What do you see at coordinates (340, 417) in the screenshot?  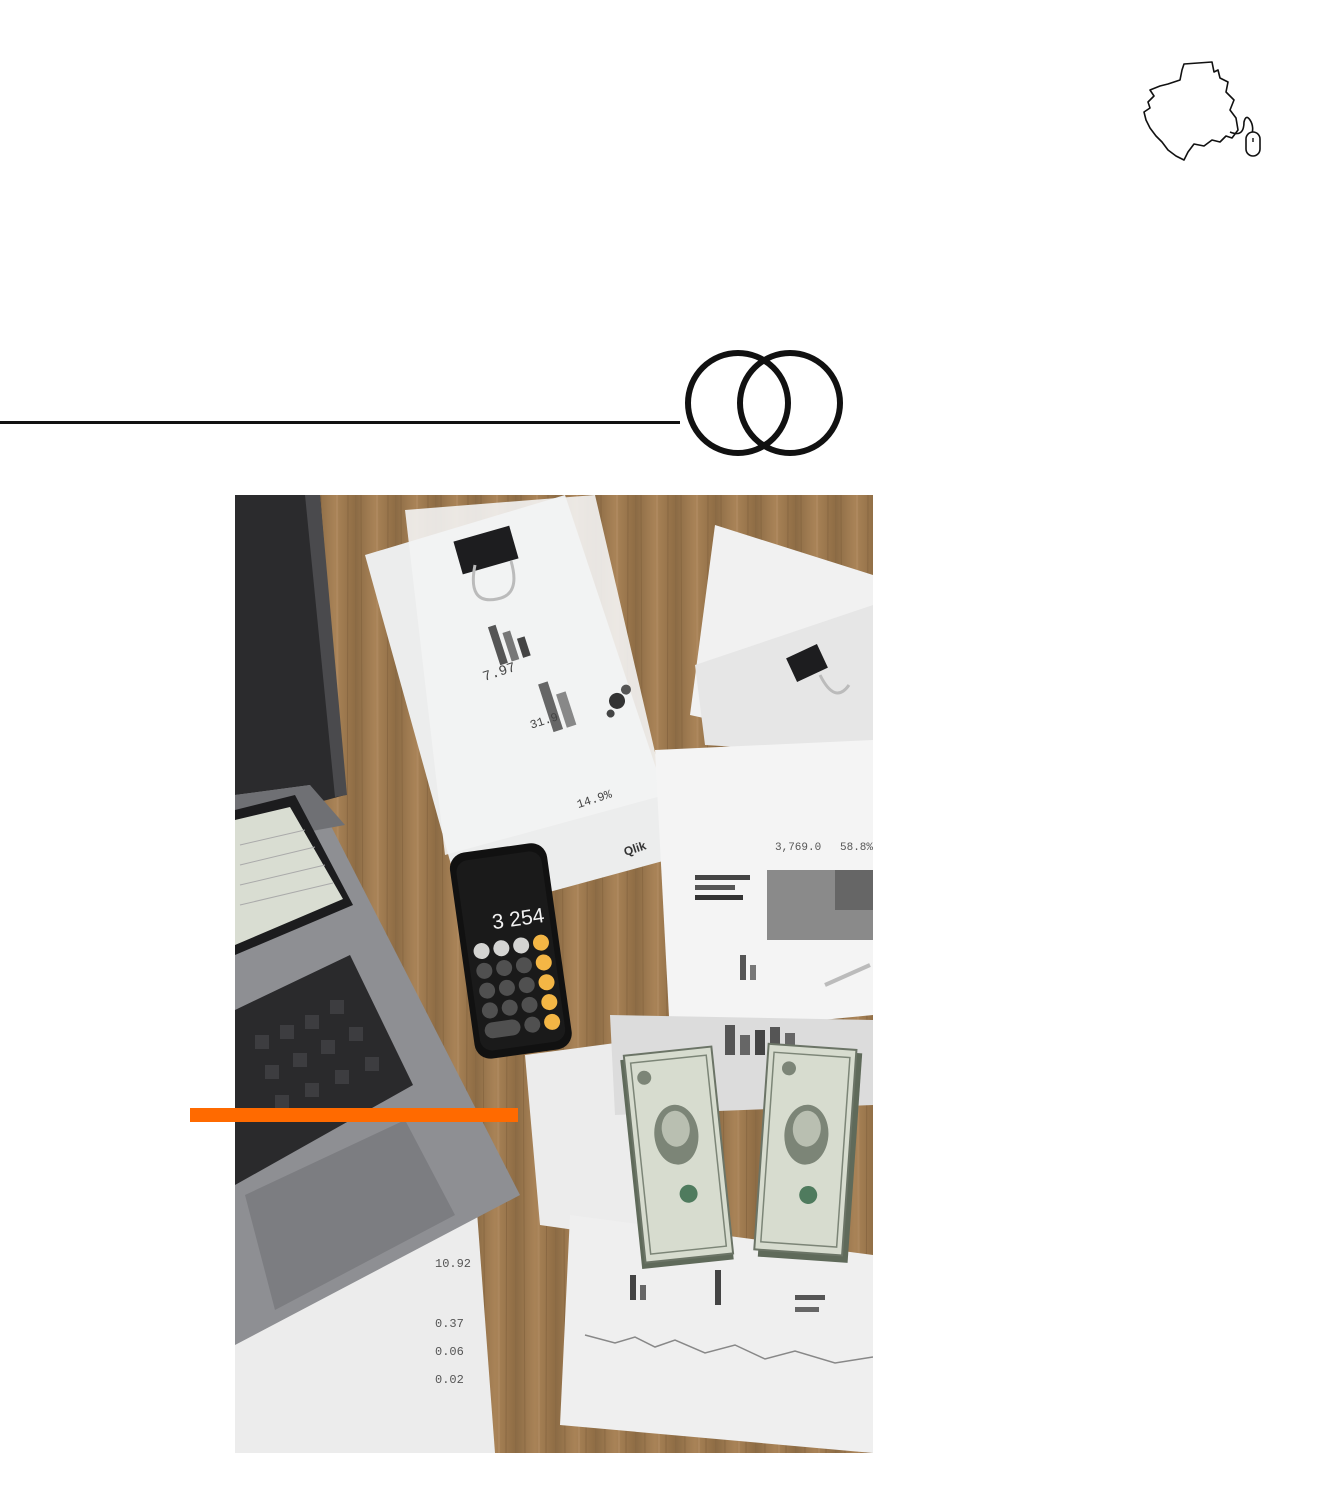 I see `divider-line` at bounding box center [340, 417].